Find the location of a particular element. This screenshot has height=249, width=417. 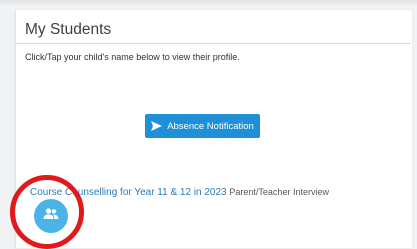

title-divider is located at coordinates (213, 43).